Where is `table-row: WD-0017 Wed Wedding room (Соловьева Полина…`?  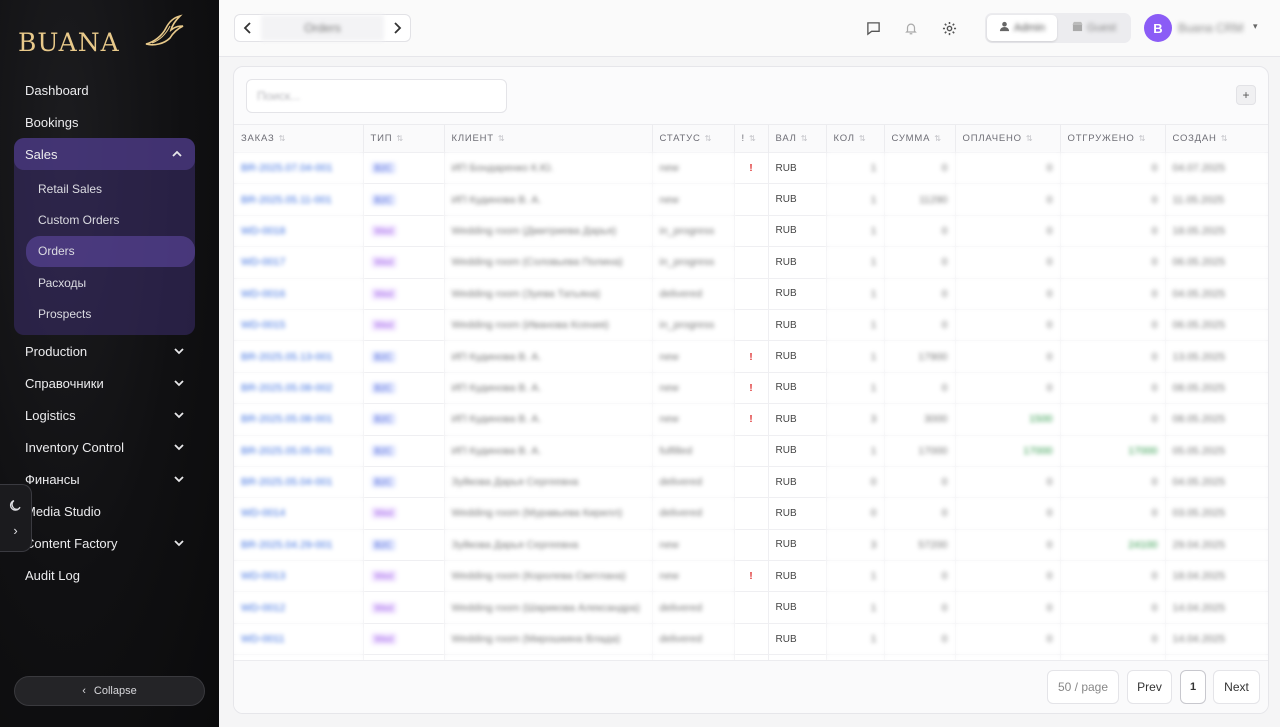
table-row: WD-0017 Wed Wedding room (Соловьева Полина… is located at coordinates (751, 262).